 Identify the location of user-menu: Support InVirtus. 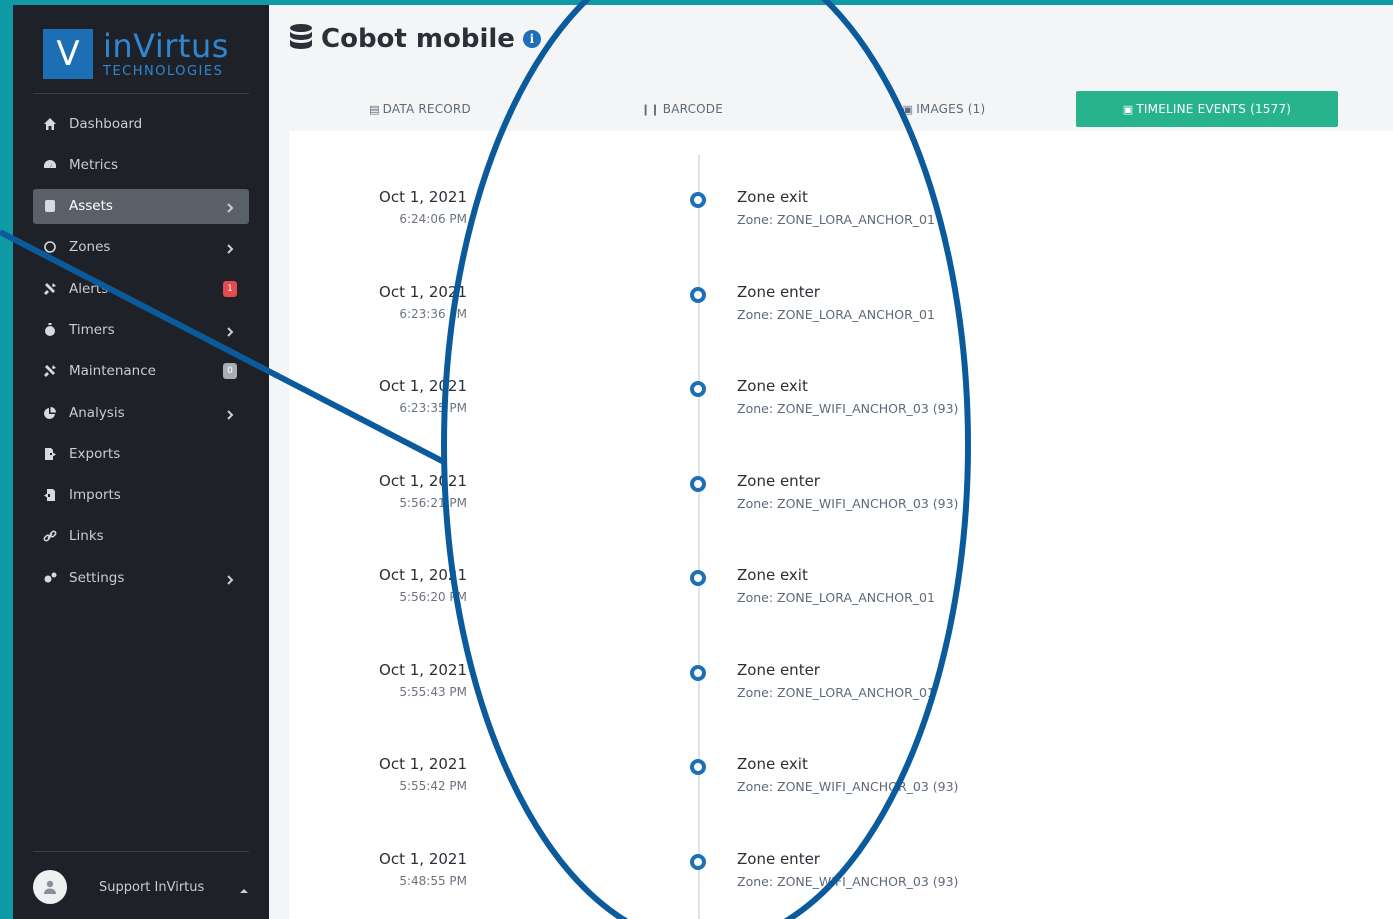
(141, 887).